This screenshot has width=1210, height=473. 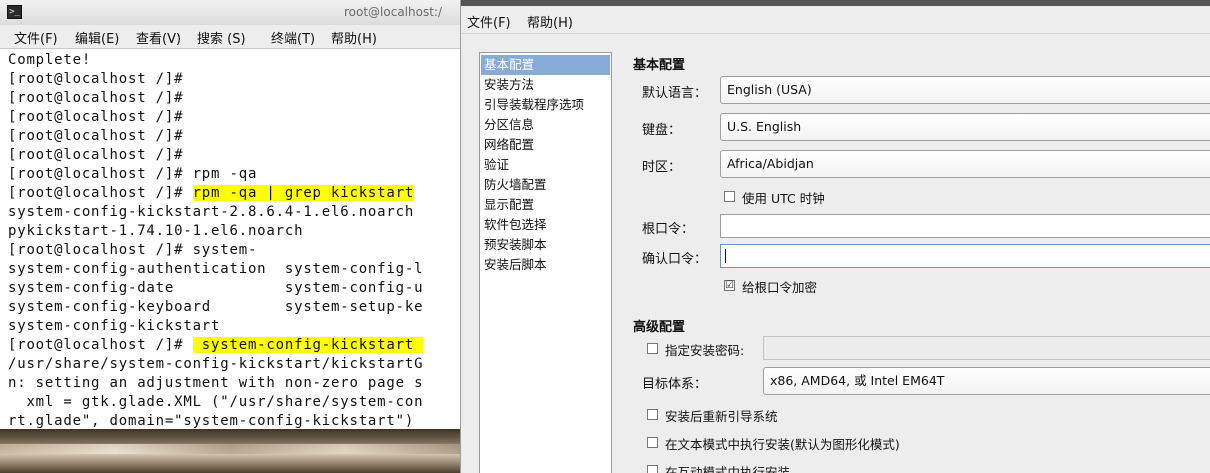 I want to click on terminal-menubar: 文件(F) 编辑(E) 查看(V) 搜索 (S) 终端(T) 帮助(H), so click(x=230, y=37).